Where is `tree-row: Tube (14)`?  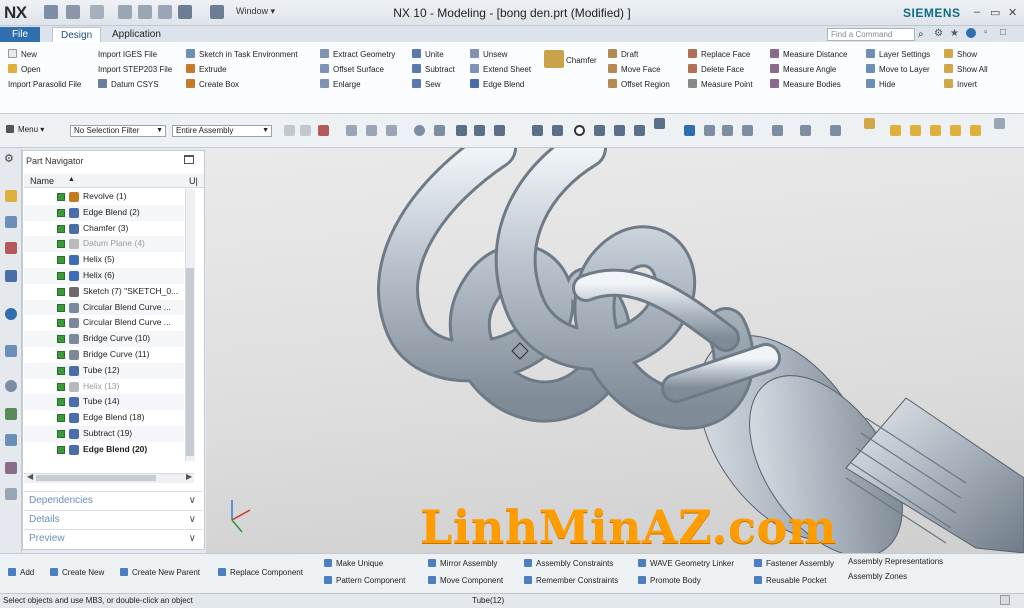 tree-row: Tube (14) is located at coordinates (104, 402).